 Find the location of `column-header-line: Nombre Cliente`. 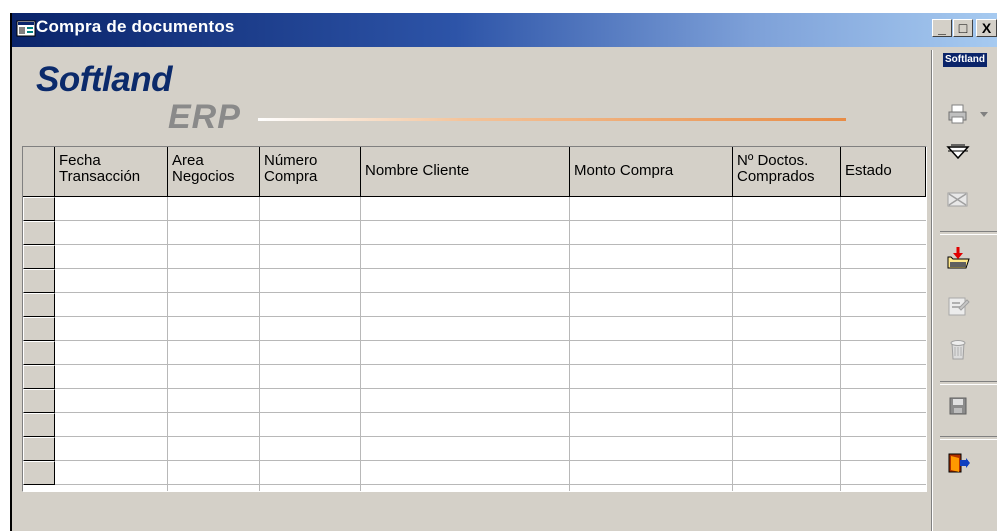

column-header-line: Nombre Cliente is located at coordinates (417, 170).